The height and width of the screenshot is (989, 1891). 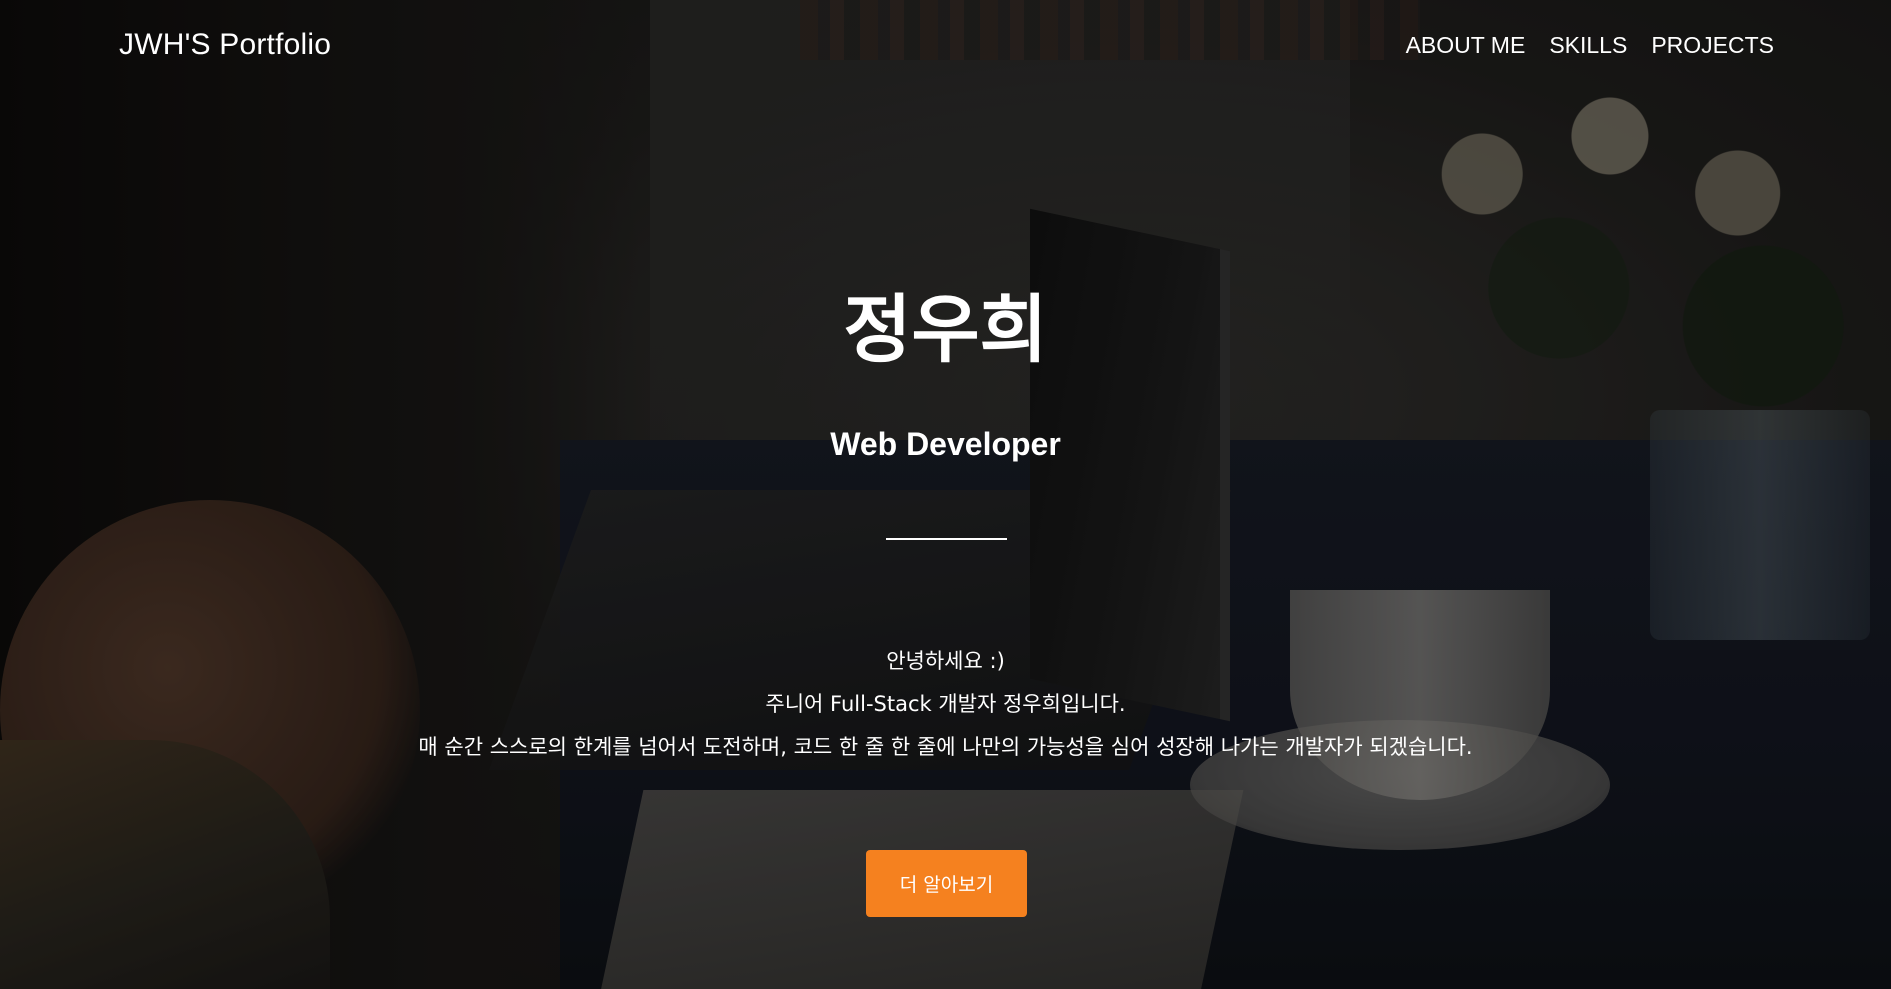 I want to click on nav-link-projects: PROJECTS, so click(x=1712, y=45).